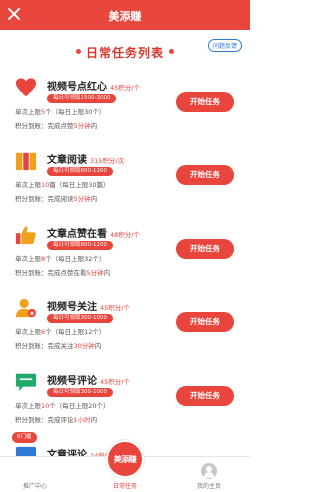  Describe the element at coordinates (93, 234) in the screenshot. I see `task-title: 文章点赞在看 48积分/个` at that location.